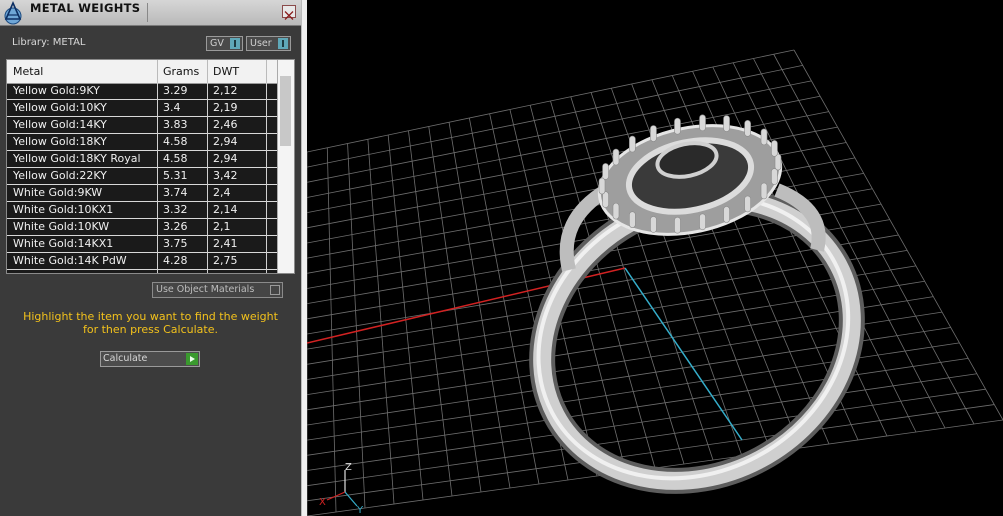 The width and height of the screenshot is (1003, 516). Describe the element at coordinates (142, 108) in the screenshot. I see `table-row: Yellow Gold:10KY 3.4 2,19` at that location.